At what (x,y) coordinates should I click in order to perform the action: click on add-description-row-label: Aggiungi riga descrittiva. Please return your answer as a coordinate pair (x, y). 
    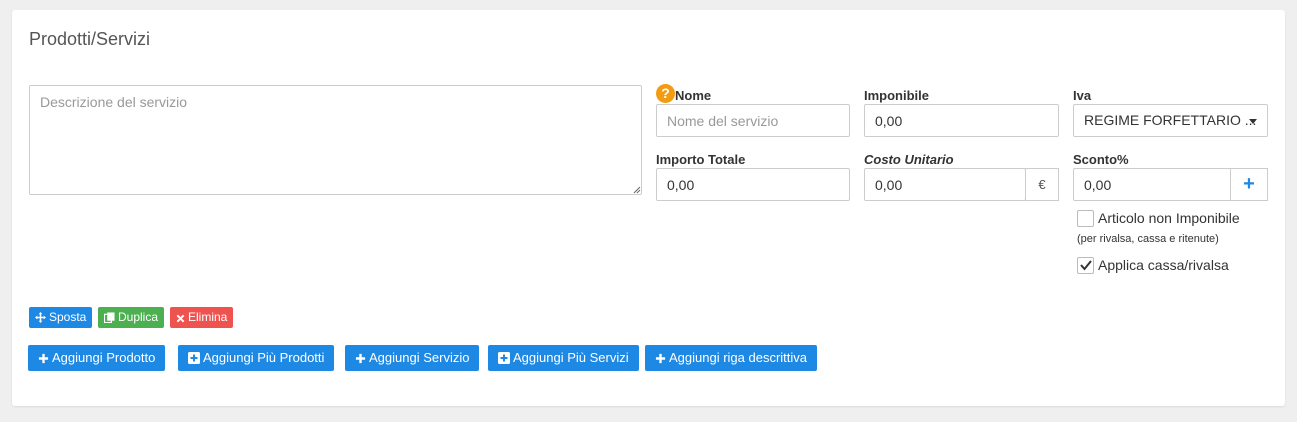
    Looking at the image, I should click on (738, 357).